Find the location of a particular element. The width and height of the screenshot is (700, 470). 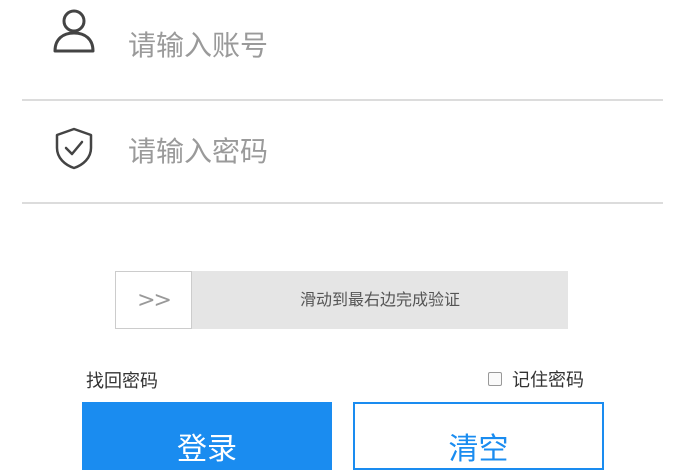

login-button: 登录 is located at coordinates (207, 436).